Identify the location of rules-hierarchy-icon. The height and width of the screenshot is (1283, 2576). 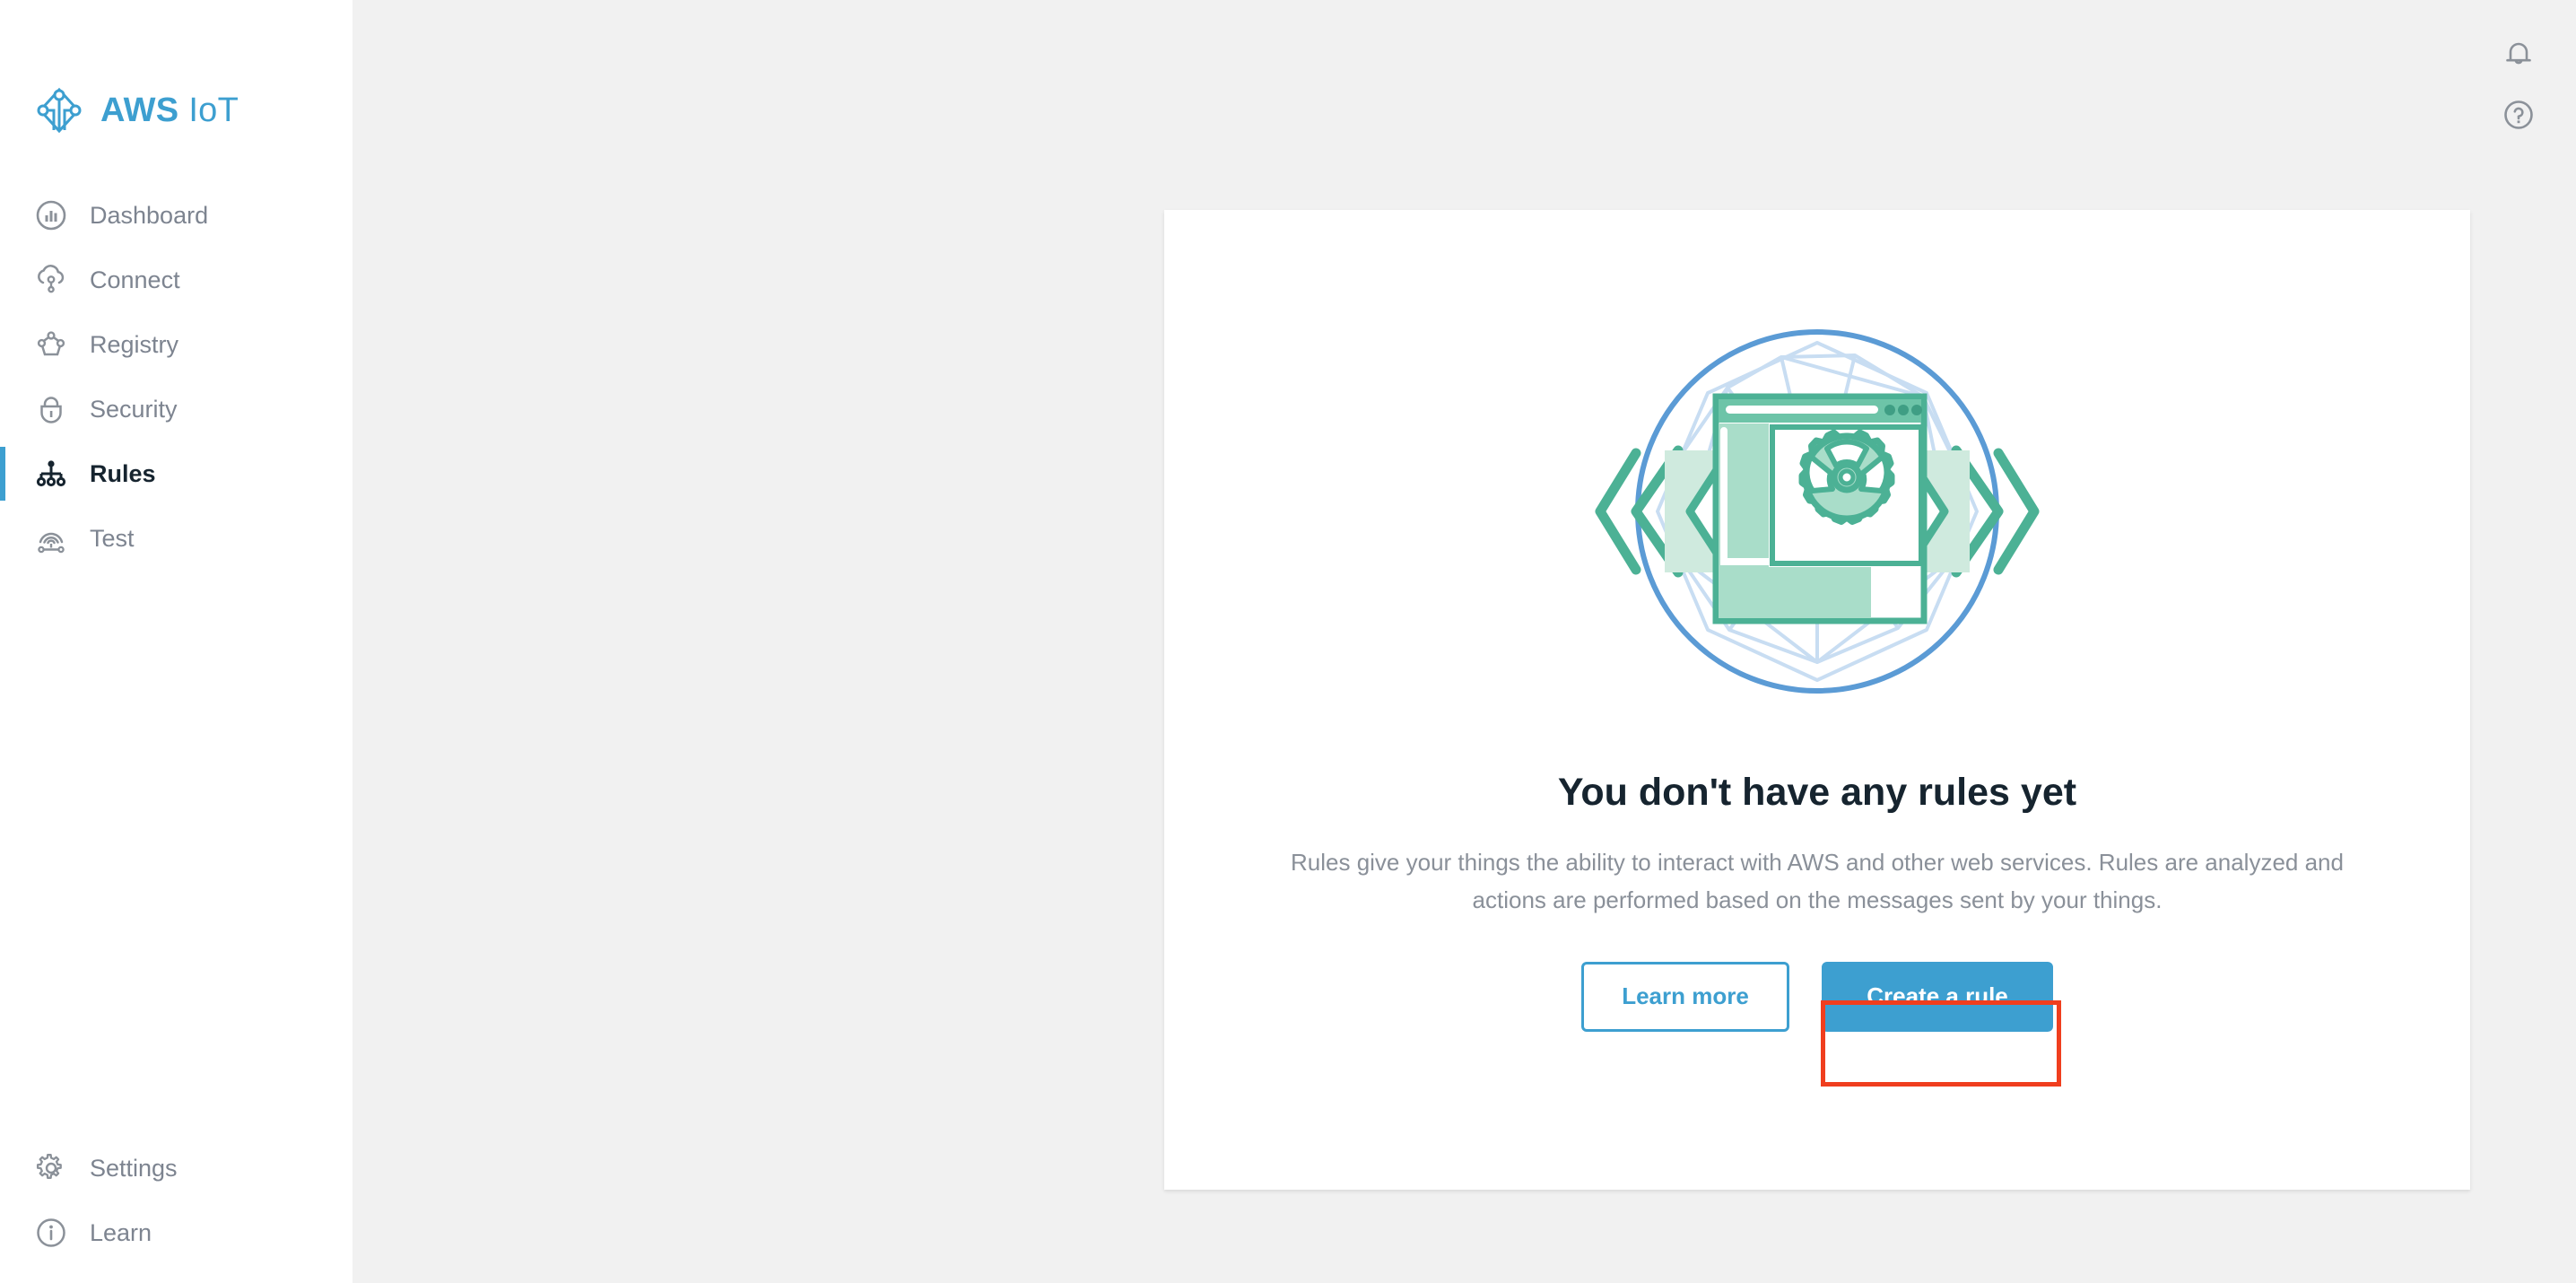
(51, 474).